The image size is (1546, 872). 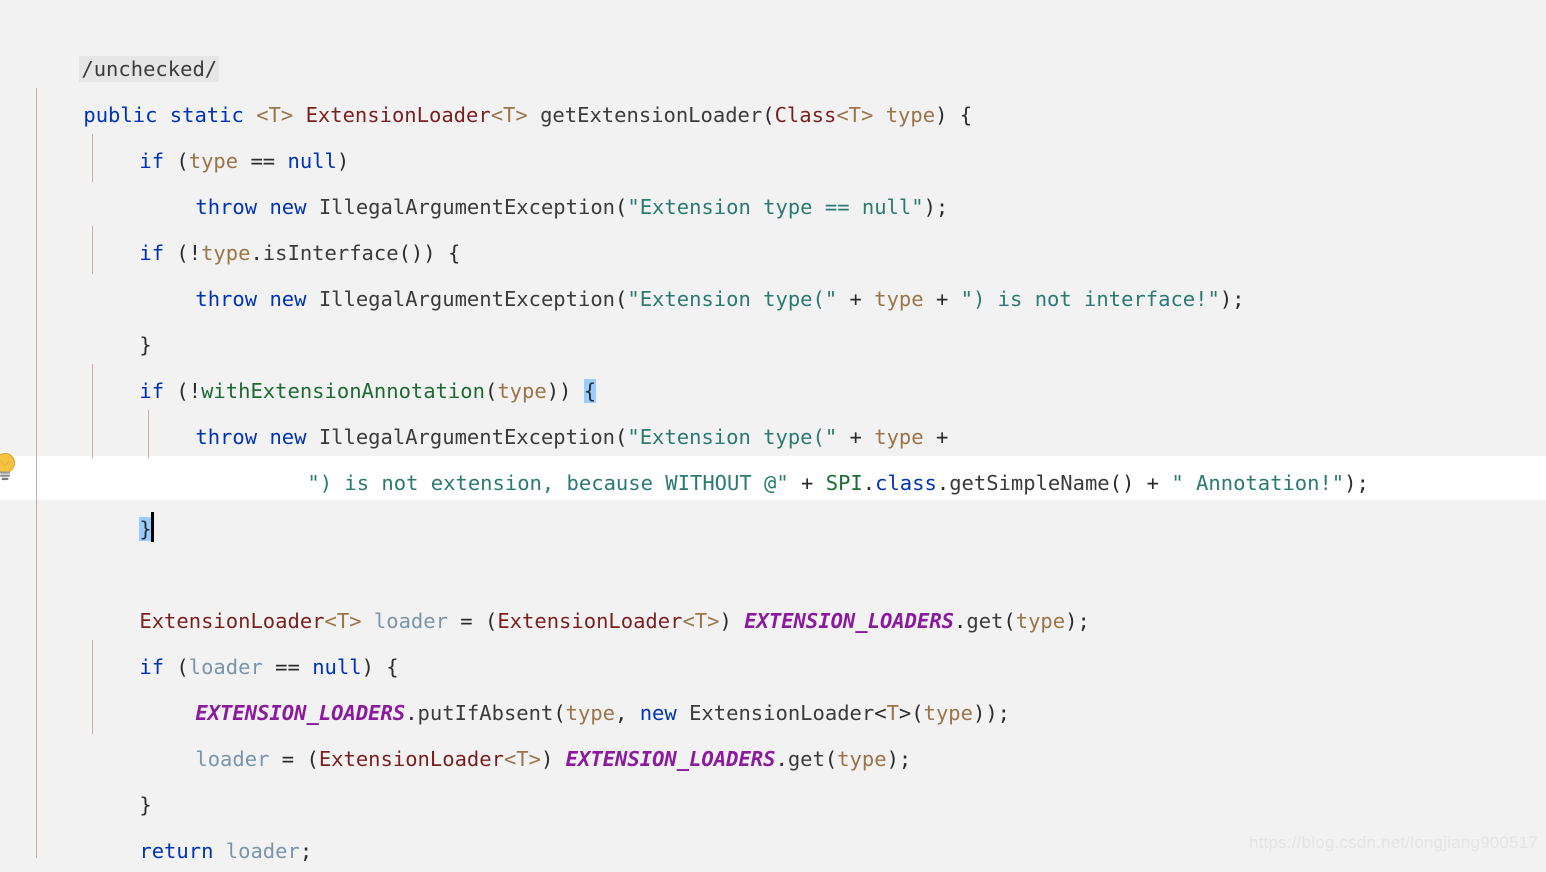 I want to click on keyword-return: return, so click(x=176, y=851).